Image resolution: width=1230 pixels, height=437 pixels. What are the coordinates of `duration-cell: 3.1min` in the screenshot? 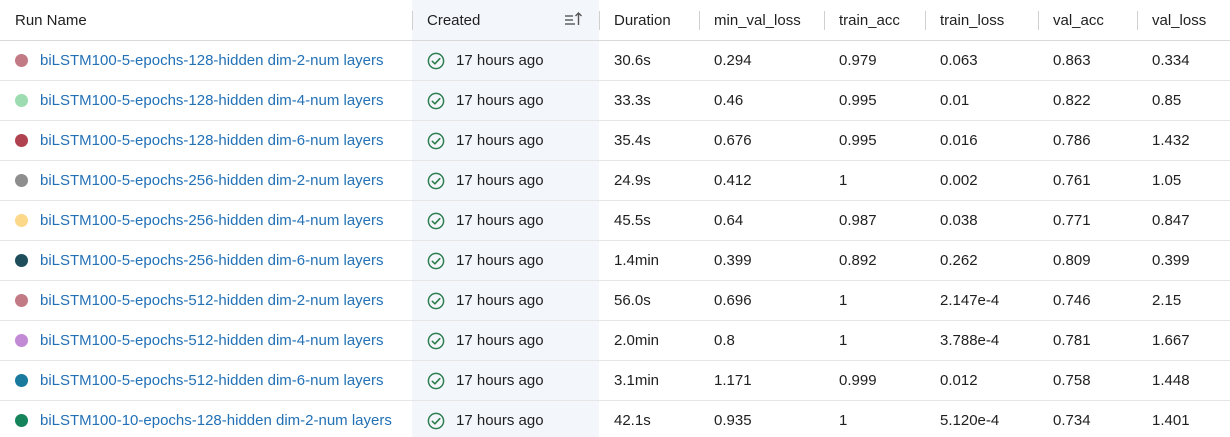 It's located at (637, 380).